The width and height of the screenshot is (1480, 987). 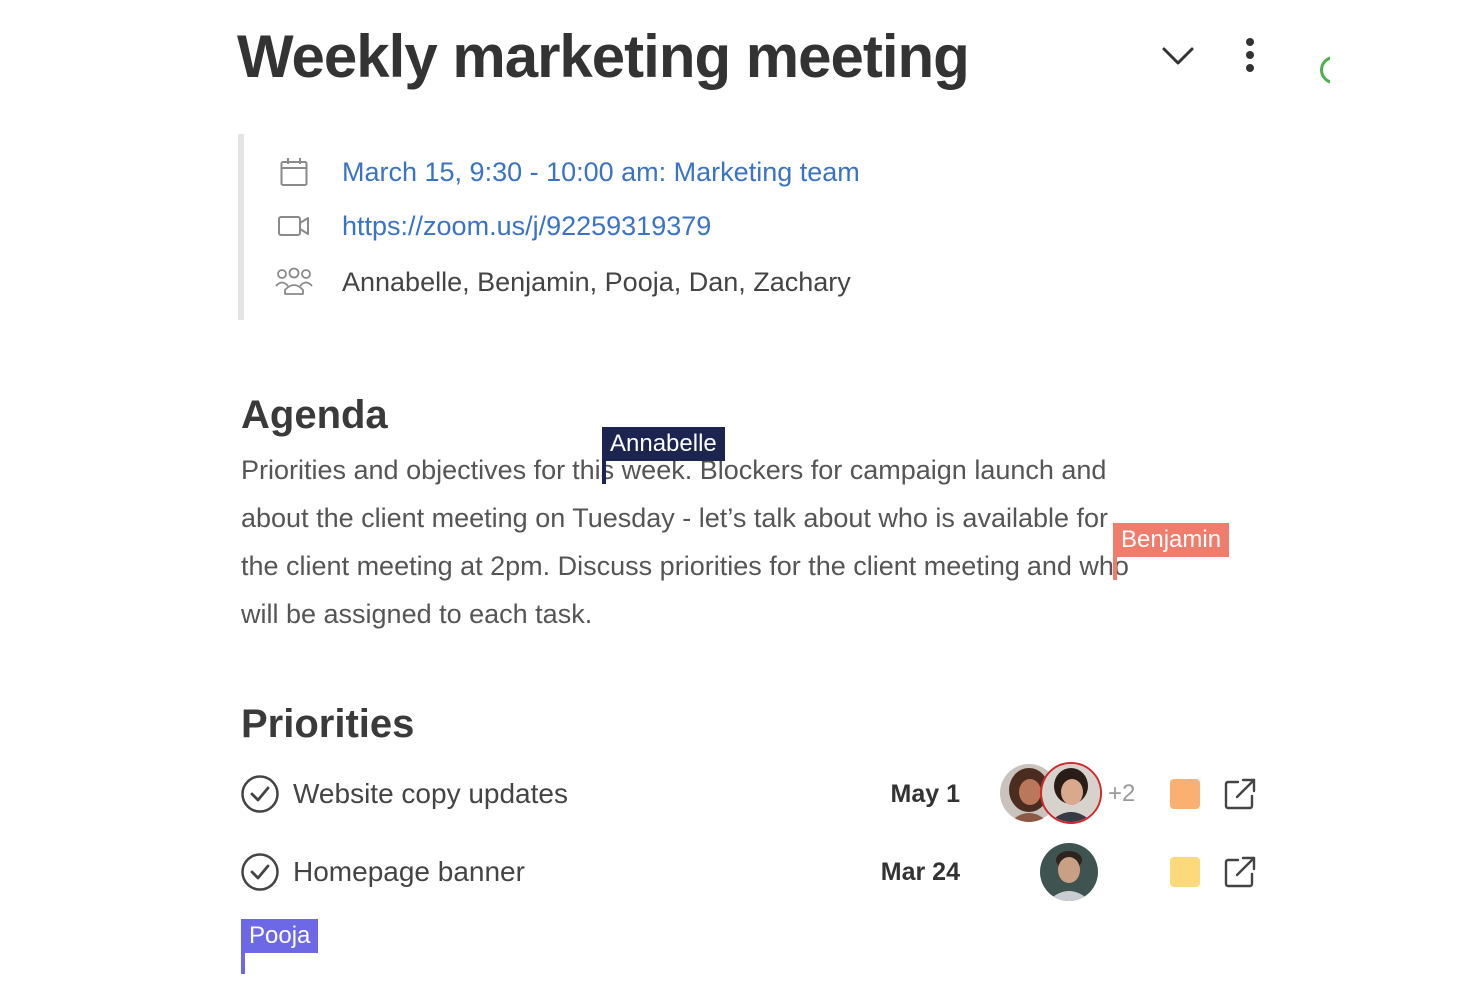 What do you see at coordinates (314, 415) in the screenshot?
I see `agenda-heading: Agenda` at bounding box center [314, 415].